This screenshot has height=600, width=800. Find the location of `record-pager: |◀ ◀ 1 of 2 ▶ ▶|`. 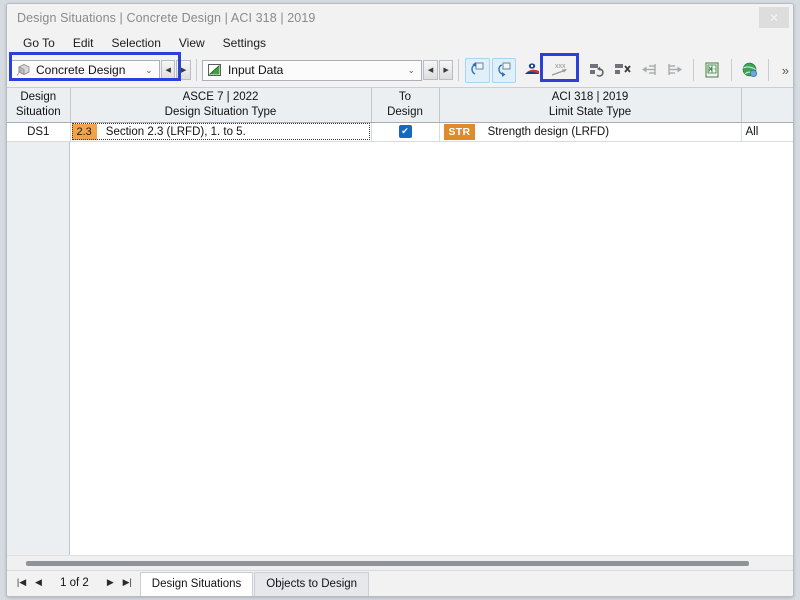

record-pager: |◀ ◀ 1 of 2 ▶ ▶| is located at coordinates (74, 583).